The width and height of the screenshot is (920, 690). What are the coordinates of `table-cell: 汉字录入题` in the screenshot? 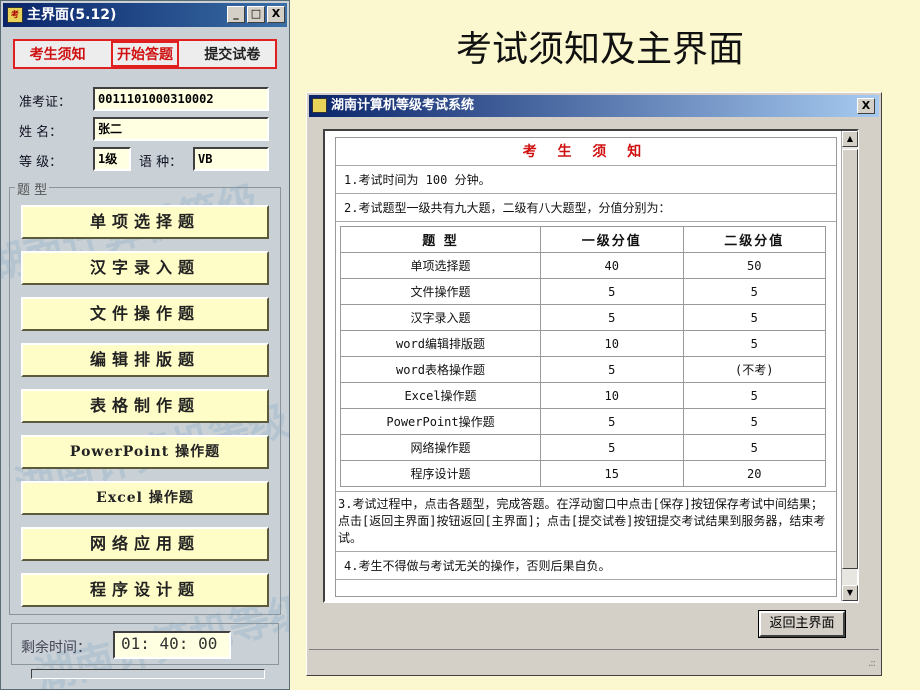 It's located at (440, 317).